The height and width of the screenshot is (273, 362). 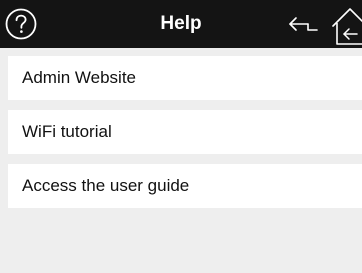 I want to click on back-button, so click(x=303, y=25).